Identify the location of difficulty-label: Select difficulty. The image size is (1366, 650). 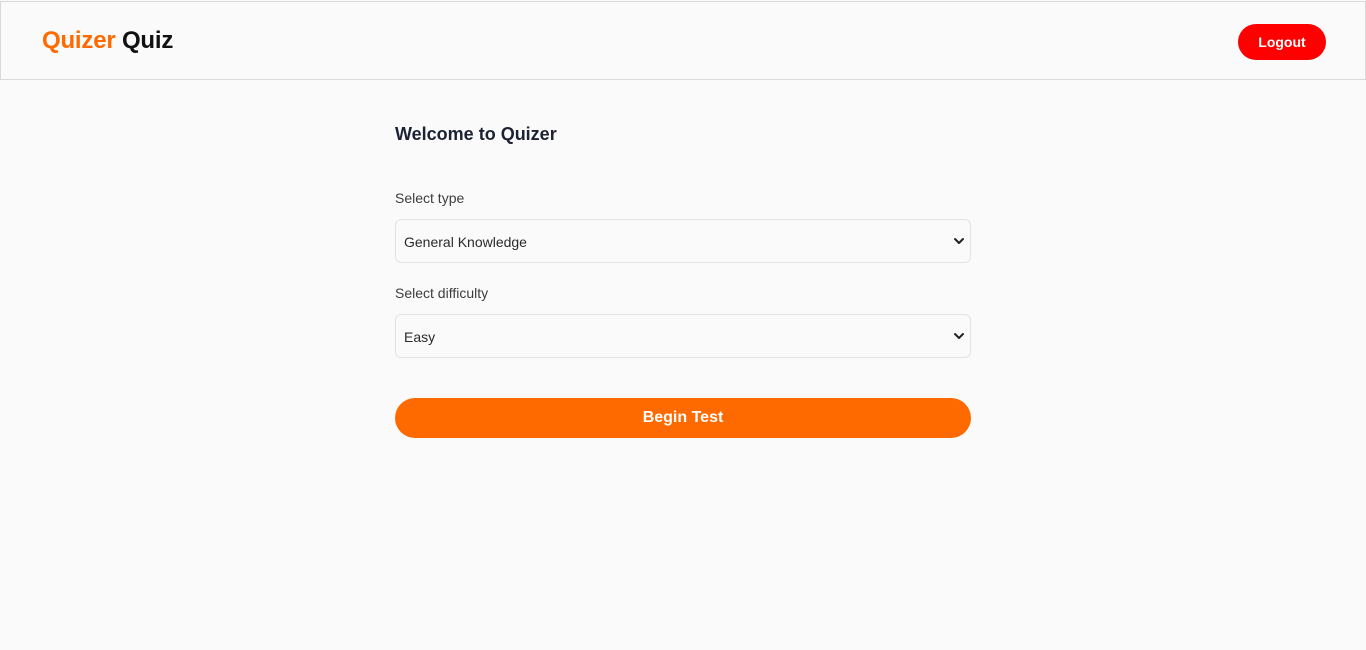
(442, 293).